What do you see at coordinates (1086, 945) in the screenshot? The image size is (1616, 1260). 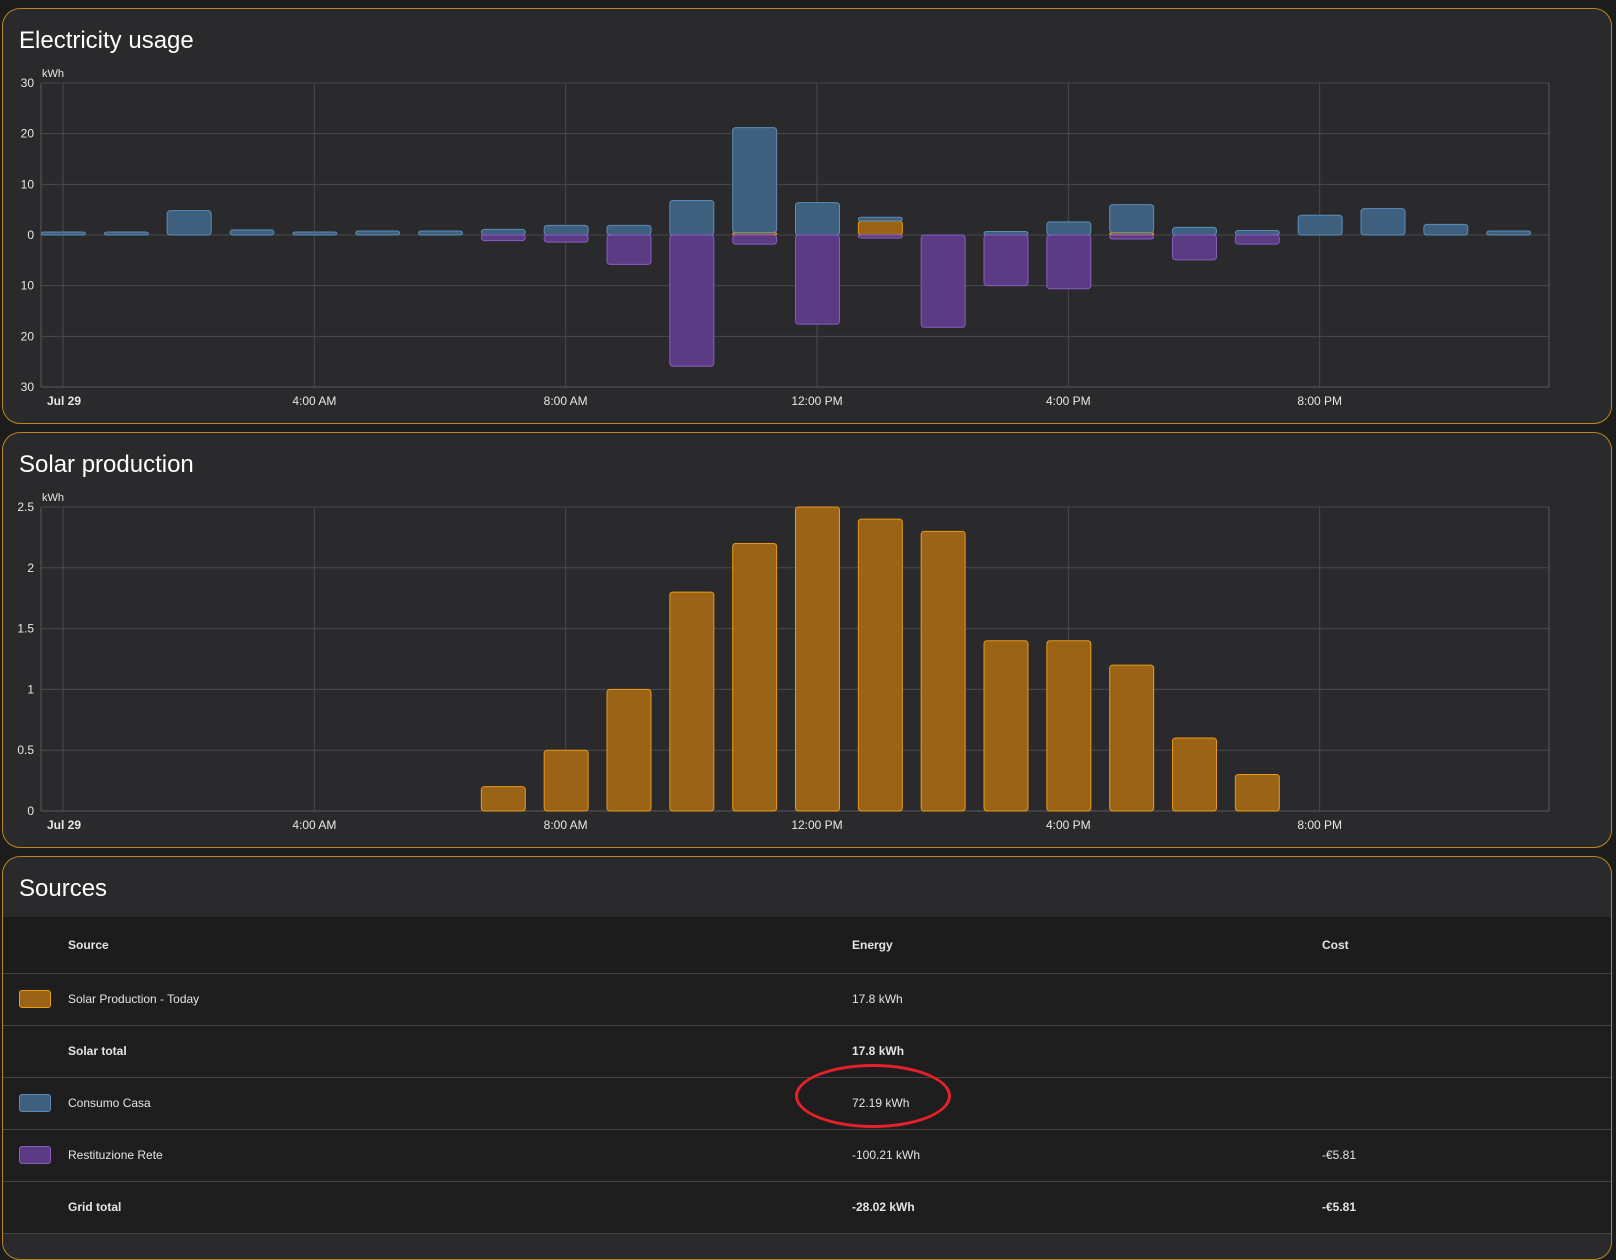 I see `energy-header: Energy` at bounding box center [1086, 945].